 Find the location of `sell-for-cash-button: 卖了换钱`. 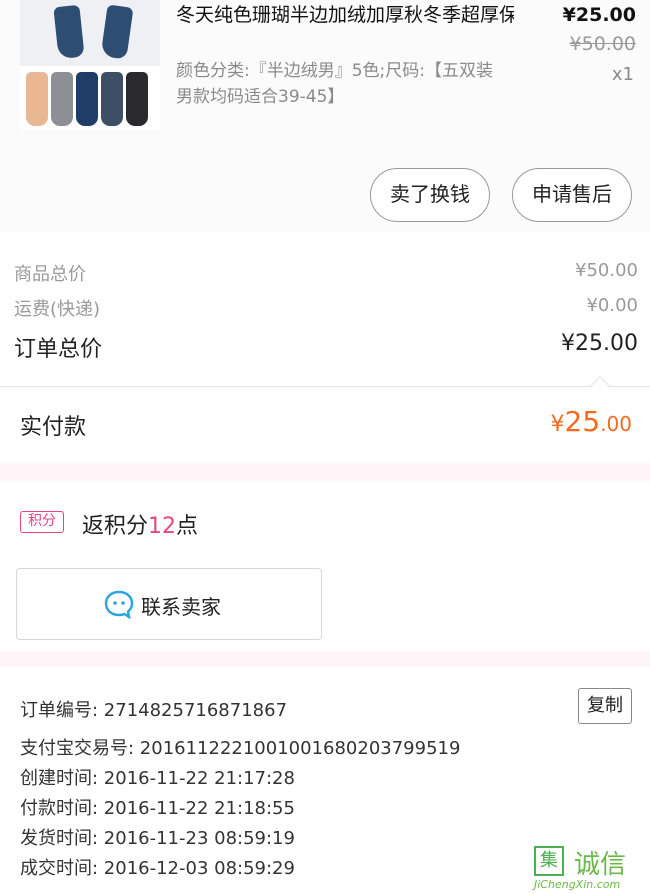

sell-for-cash-button: 卖了换钱 is located at coordinates (430, 195).